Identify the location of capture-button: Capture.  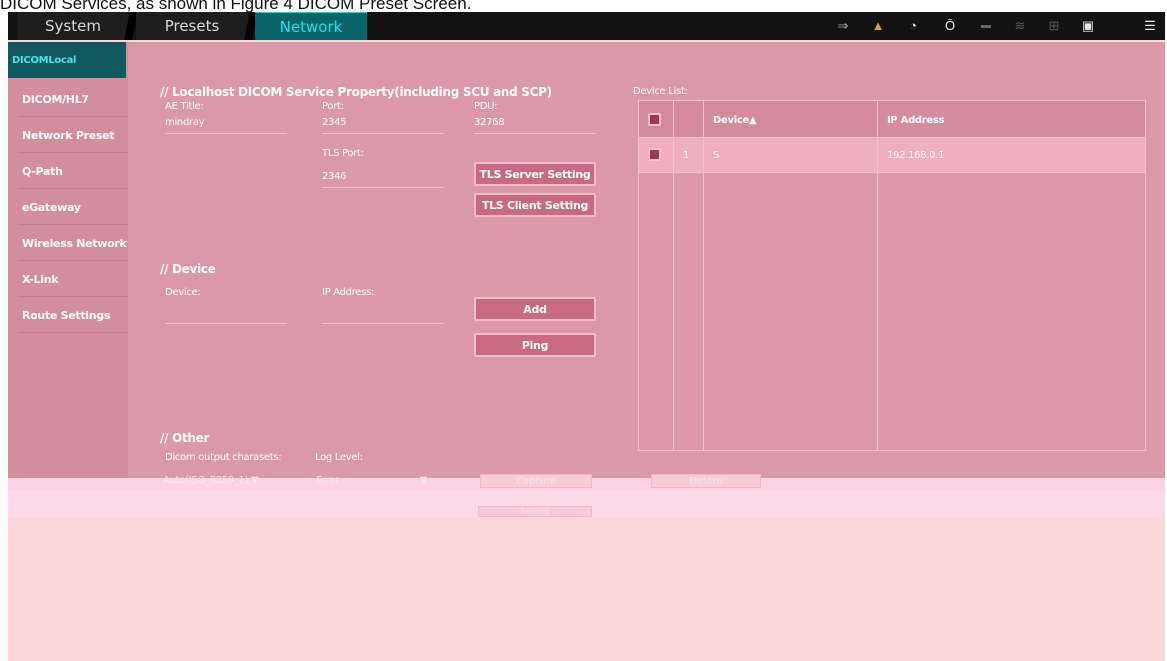
(536, 481).